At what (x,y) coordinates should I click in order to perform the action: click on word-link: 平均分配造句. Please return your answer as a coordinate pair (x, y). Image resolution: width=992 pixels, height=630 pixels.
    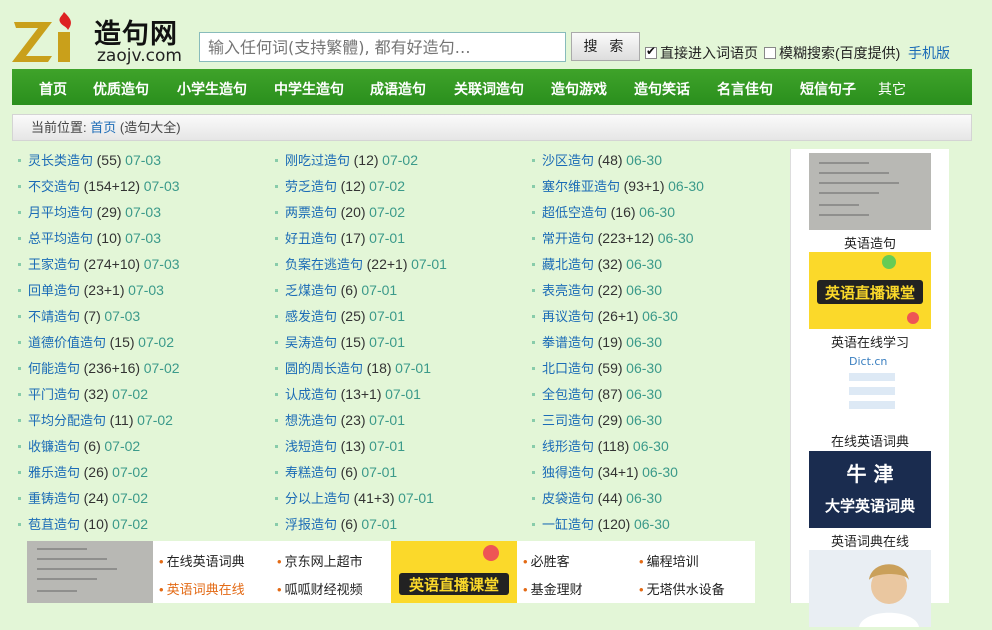
    Looking at the image, I should click on (67, 420).